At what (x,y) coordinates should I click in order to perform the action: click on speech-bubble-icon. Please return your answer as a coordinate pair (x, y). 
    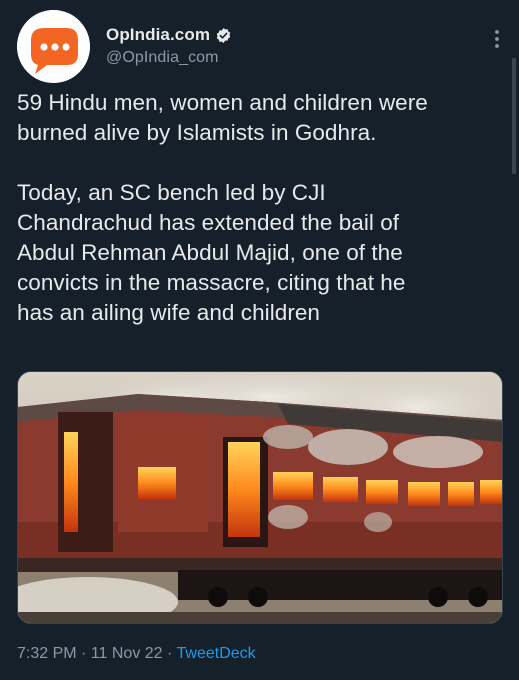
    Looking at the image, I should click on (53, 46).